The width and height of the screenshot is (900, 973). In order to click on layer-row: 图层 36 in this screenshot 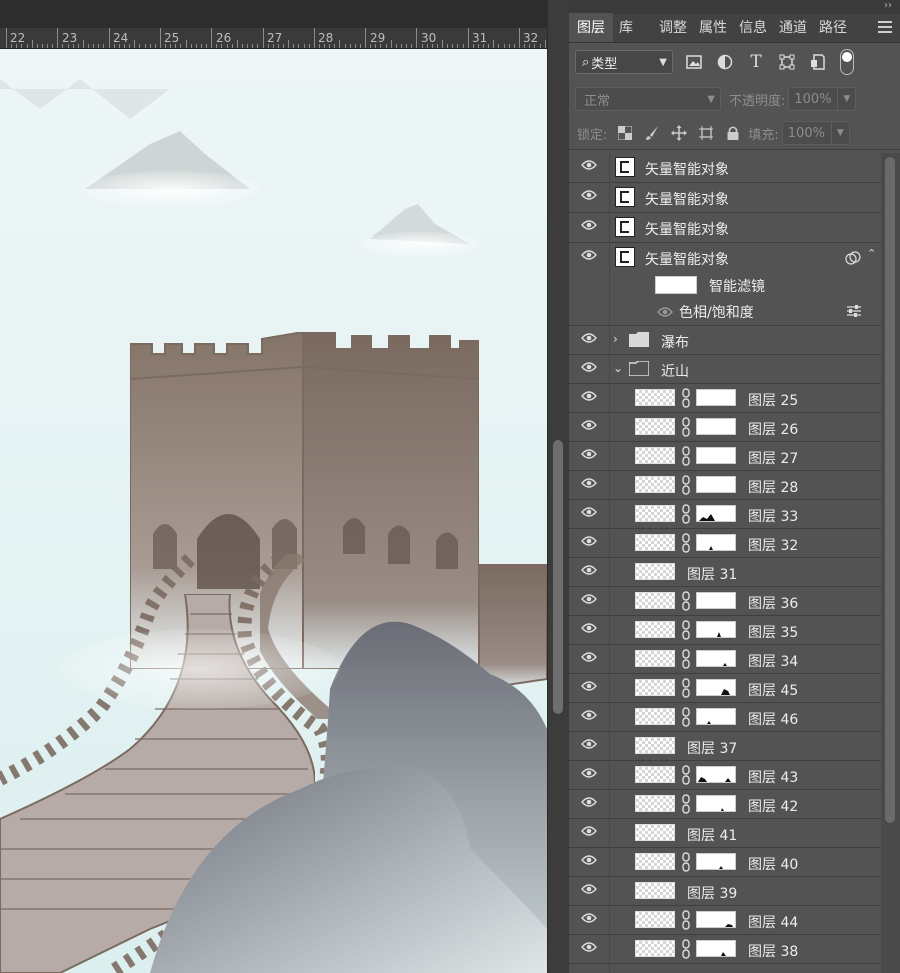, I will do `click(725, 601)`.